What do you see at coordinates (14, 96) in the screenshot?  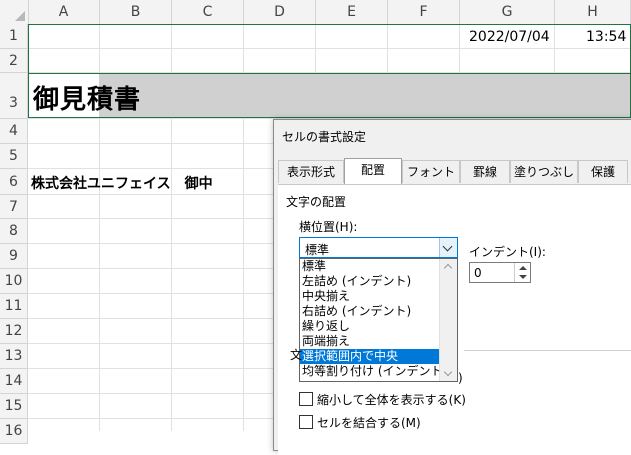 I see `row-header-3: 3` at bounding box center [14, 96].